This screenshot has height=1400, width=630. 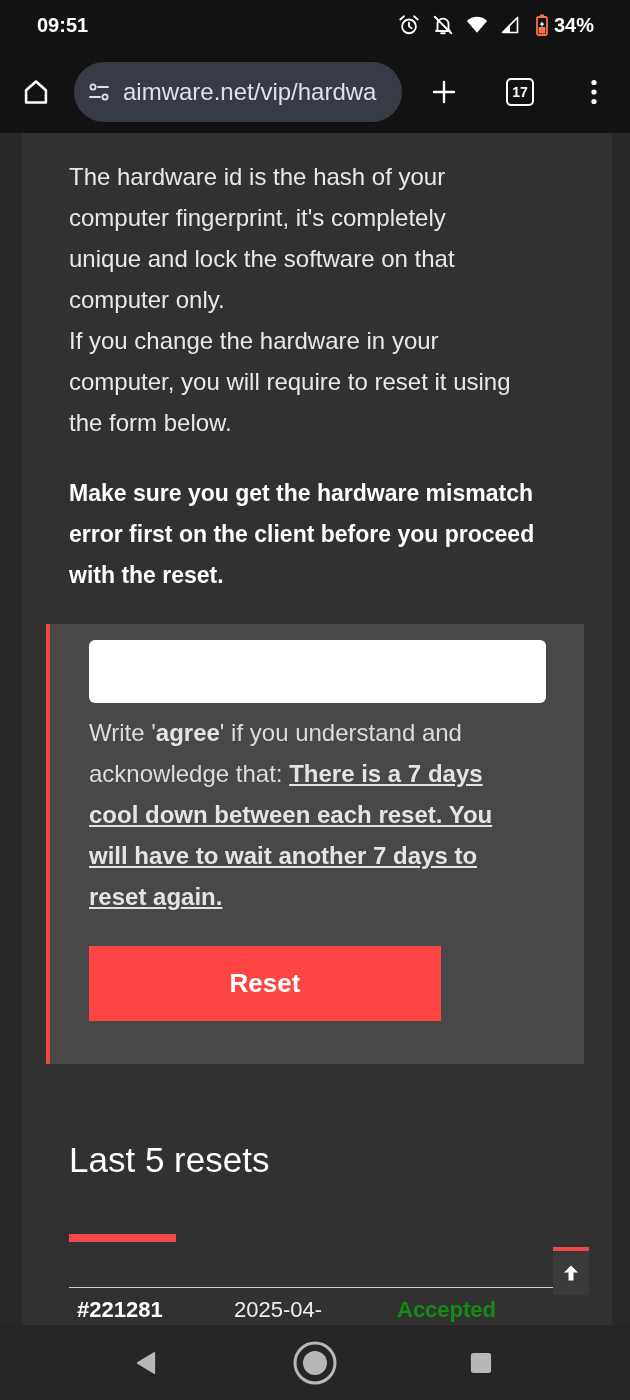 I want to click on tab-switcher-button: 17, so click(x=520, y=91).